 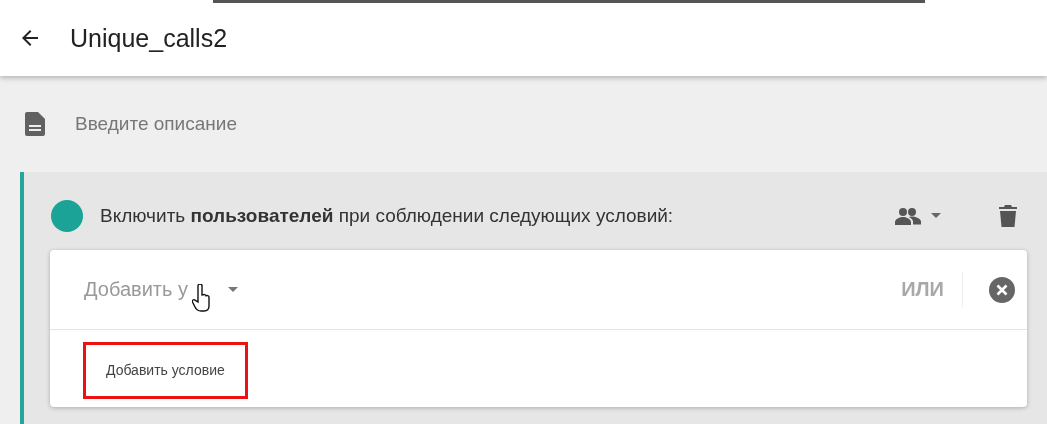 What do you see at coordinates (275, 124) in the screenshot?
I see `description-field: Введите описание` at bounding box center [275, 124].